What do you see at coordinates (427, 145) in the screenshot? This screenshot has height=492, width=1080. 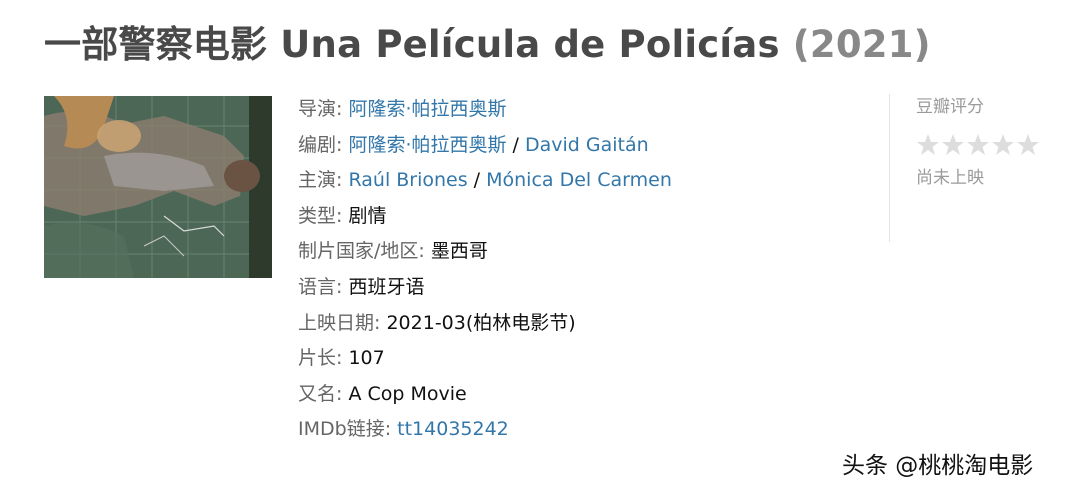 I see `writer-link-1: 阿隆索·帕拉西奥斯` at bounding box center [427, 145].